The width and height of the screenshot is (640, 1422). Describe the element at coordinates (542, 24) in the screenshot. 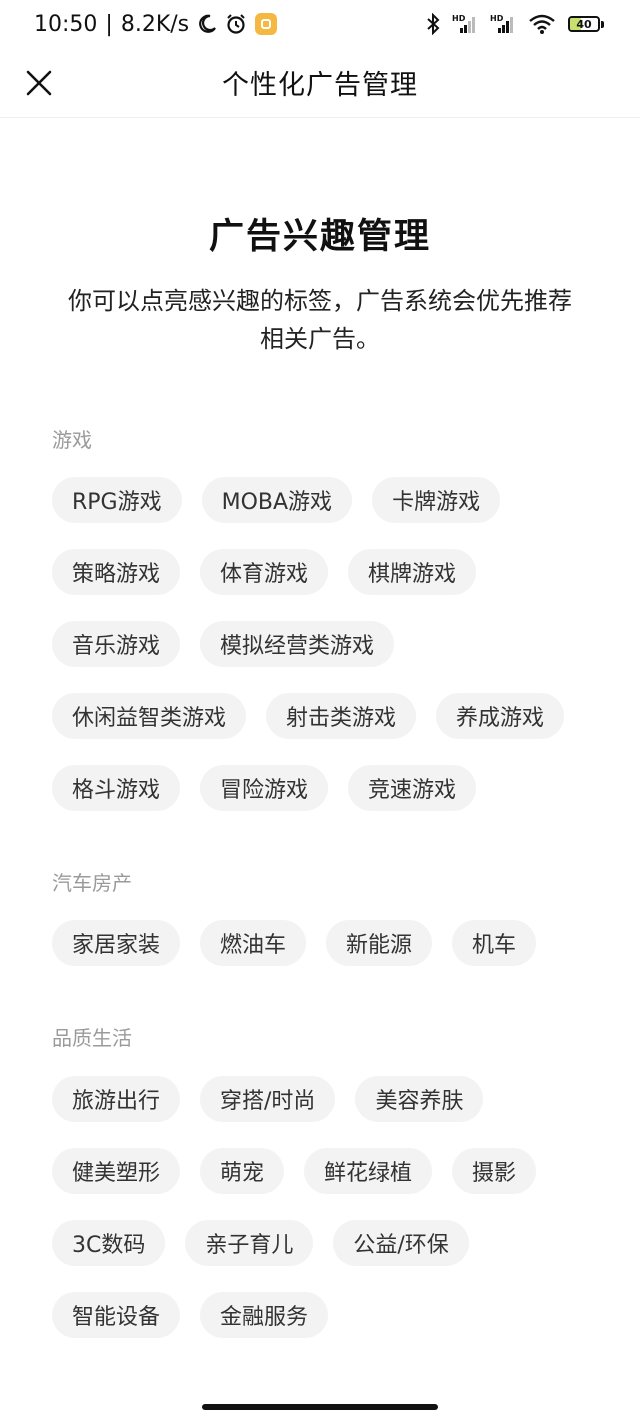

I see `wifi-icon` at that location.